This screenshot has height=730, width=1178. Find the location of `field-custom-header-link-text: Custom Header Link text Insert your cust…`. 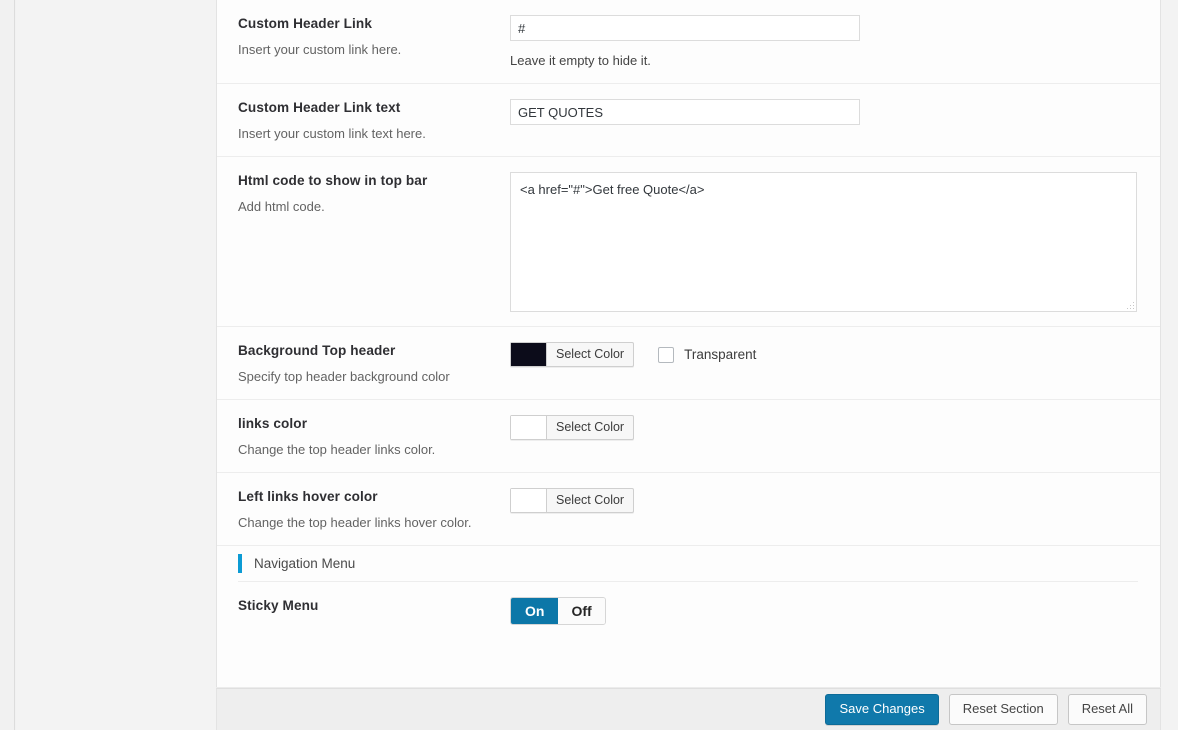

field-custom-header-link-text: Custom Header Link text Insert your cust… is located at coordinates (688, 120).